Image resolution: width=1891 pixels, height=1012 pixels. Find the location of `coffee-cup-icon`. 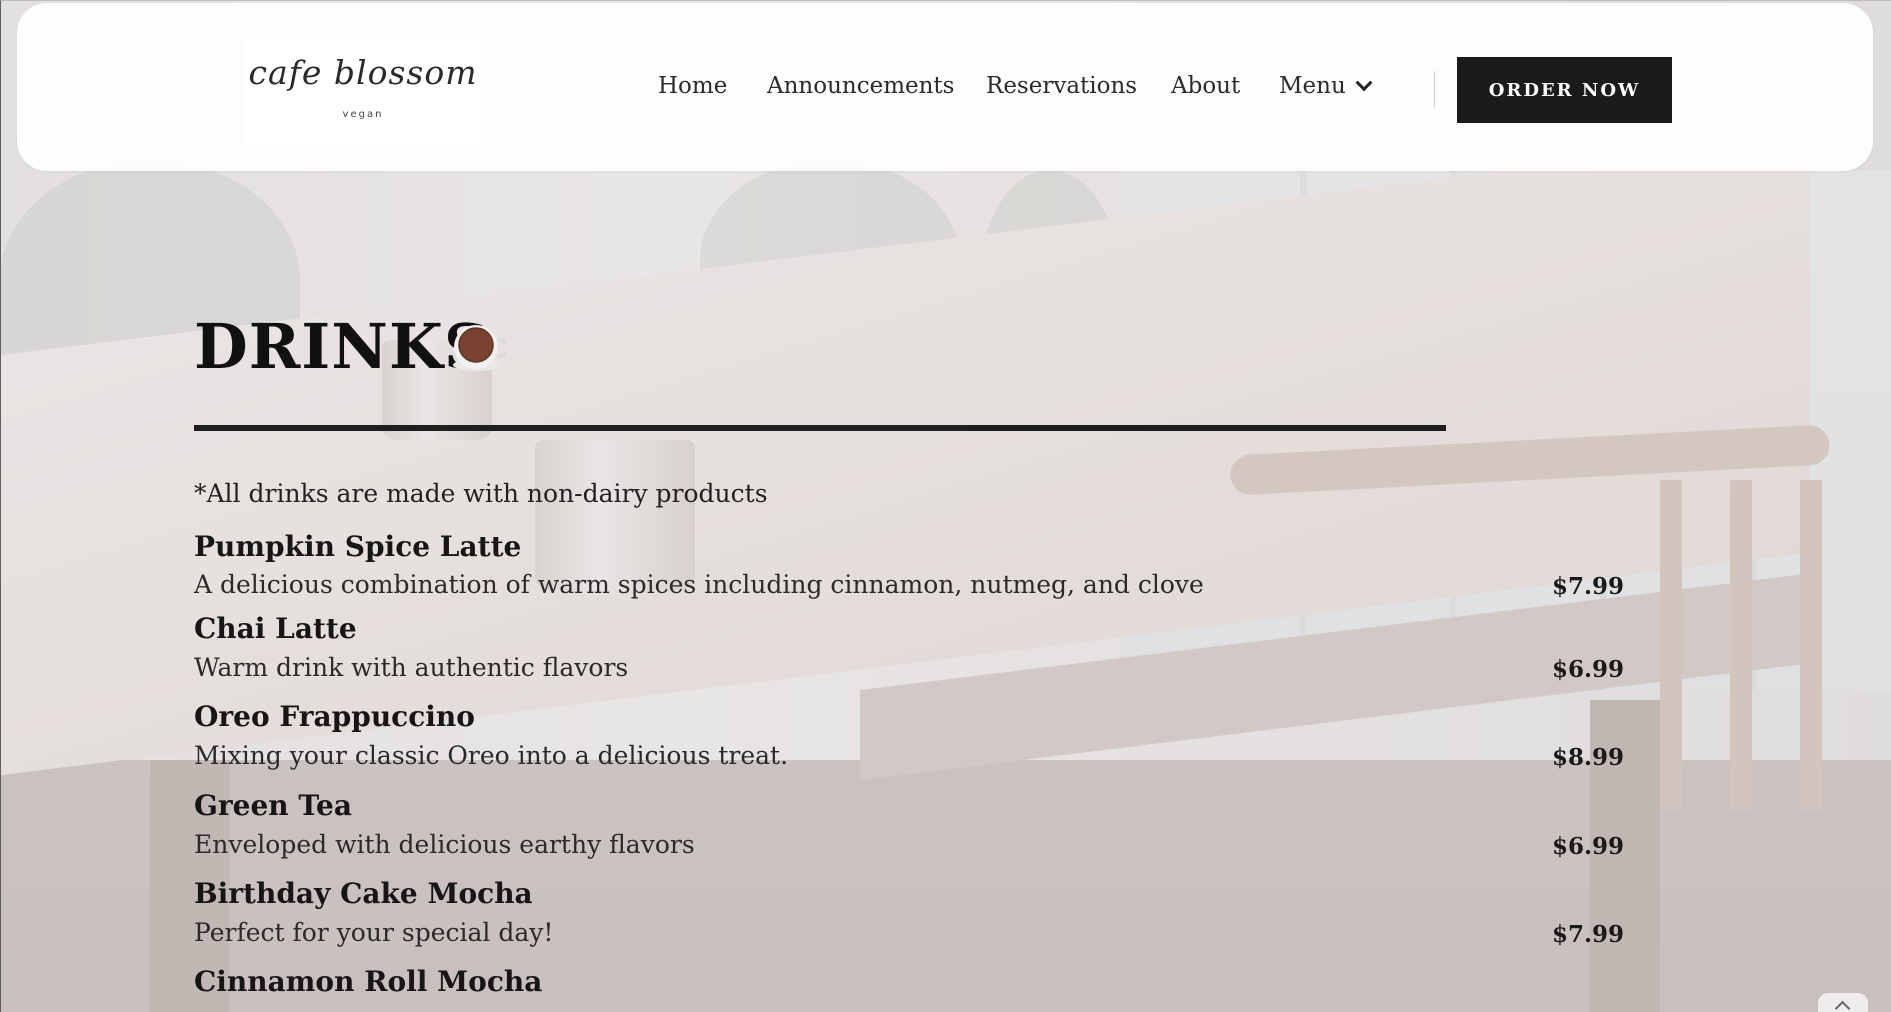

coffee-cup-icon is located at coordinates (479, 348).